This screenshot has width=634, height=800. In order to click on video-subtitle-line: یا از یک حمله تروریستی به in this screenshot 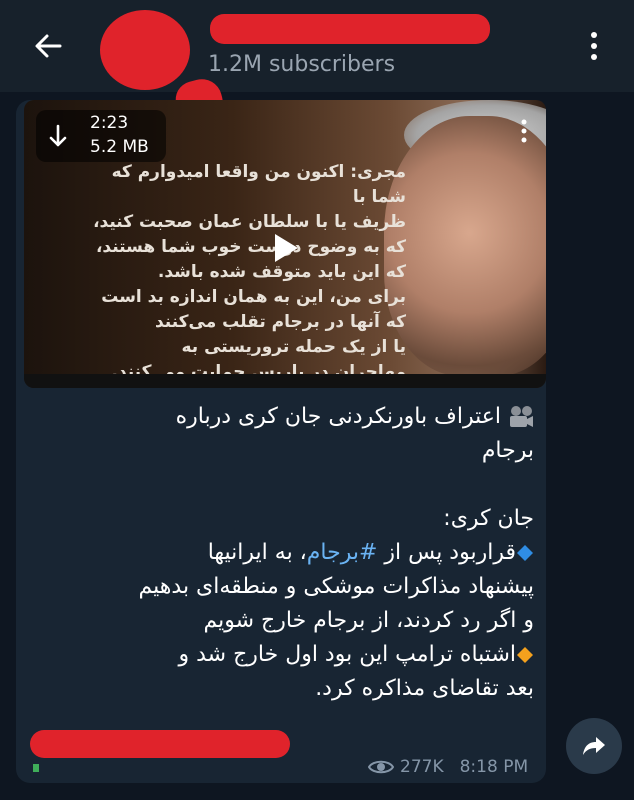, I will do `click(294, 347)`.